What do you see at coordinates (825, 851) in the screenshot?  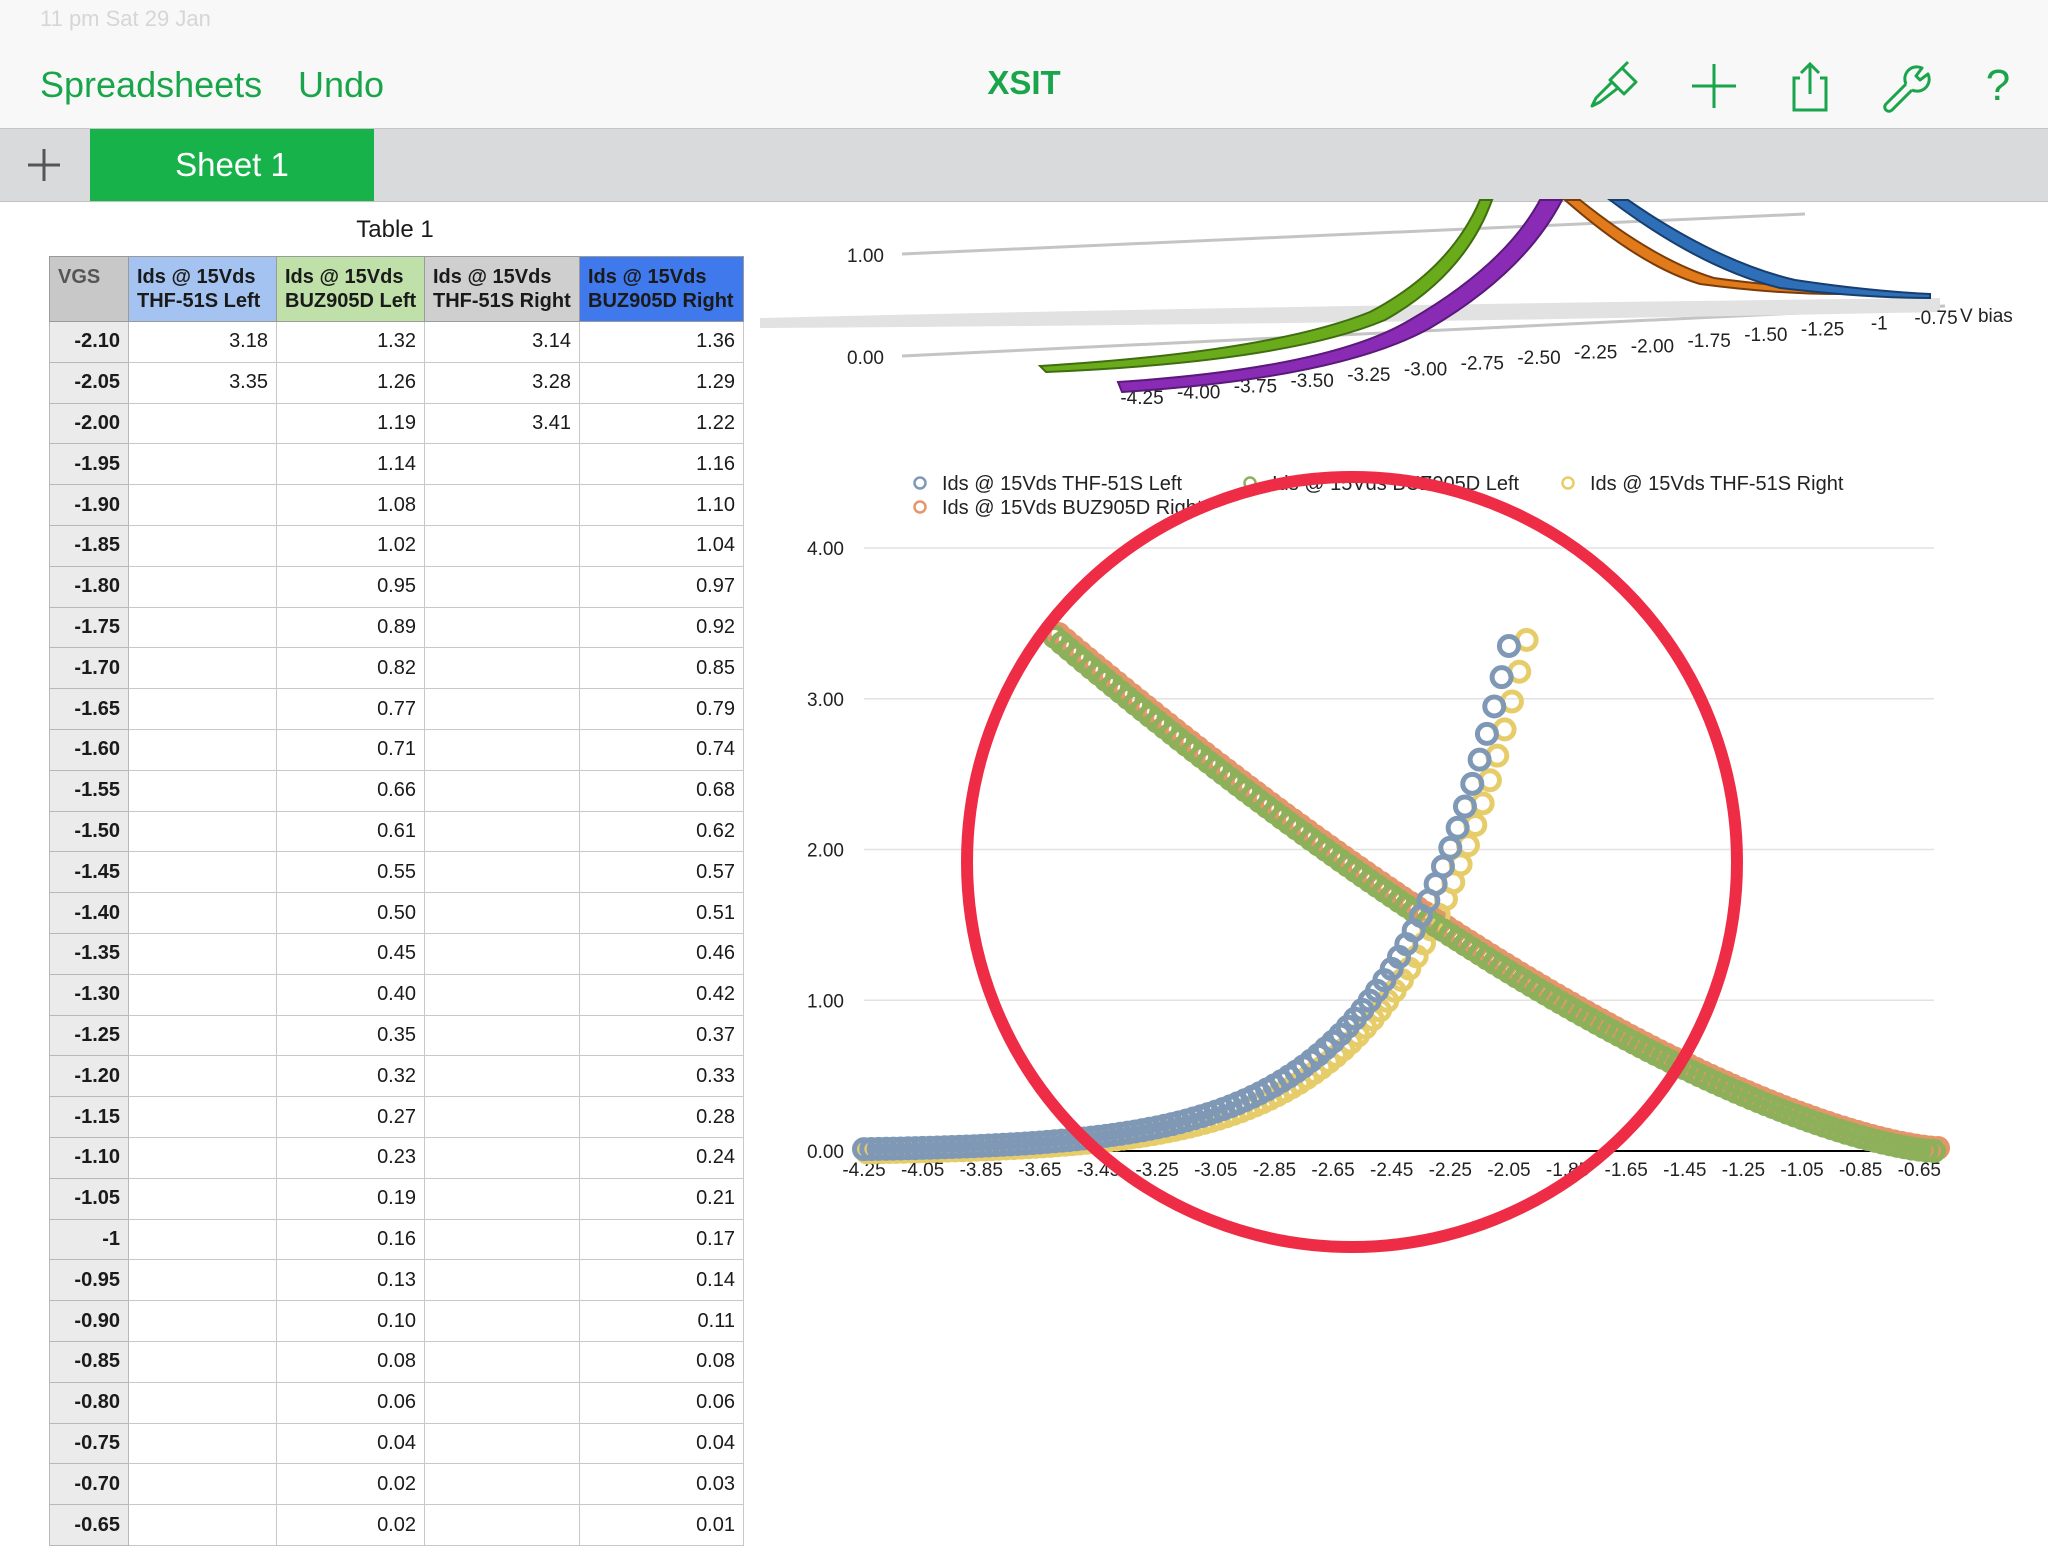 I see `y-tick-label: 2.00` at bounding box center [825, 851].